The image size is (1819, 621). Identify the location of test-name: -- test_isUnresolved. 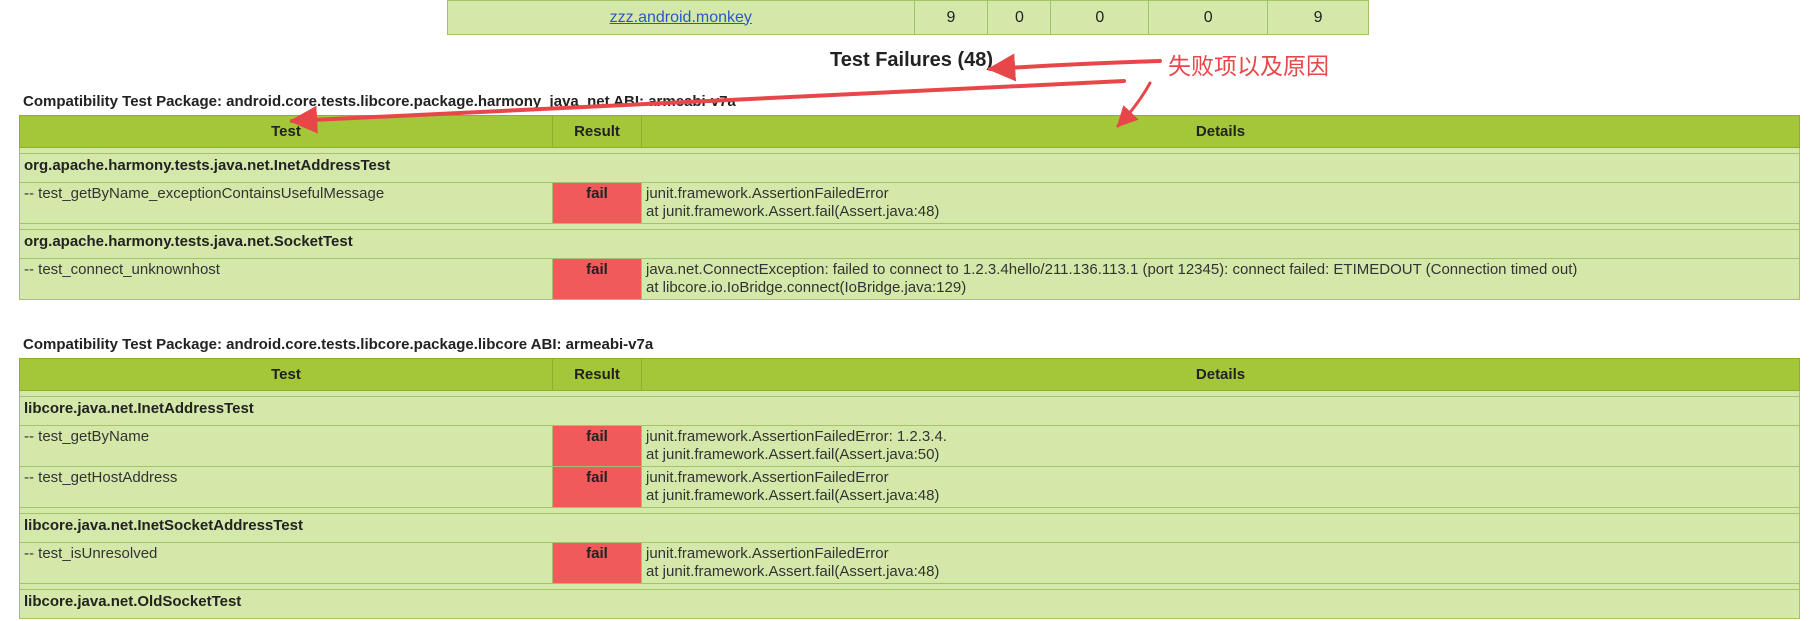
(286, 563).